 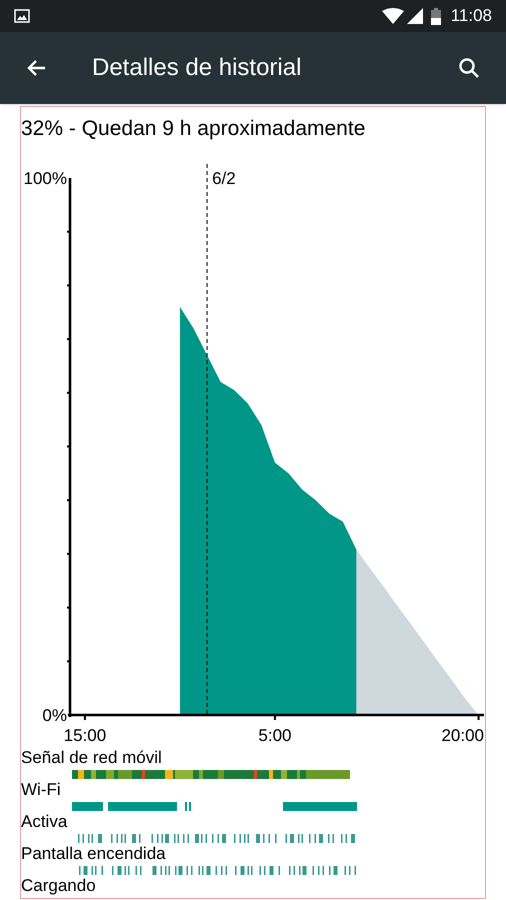 What do you see at coordinates (45, 178) in the screenshot?
I see `y-tick-label: 100%` at bounding box center [45, 178].